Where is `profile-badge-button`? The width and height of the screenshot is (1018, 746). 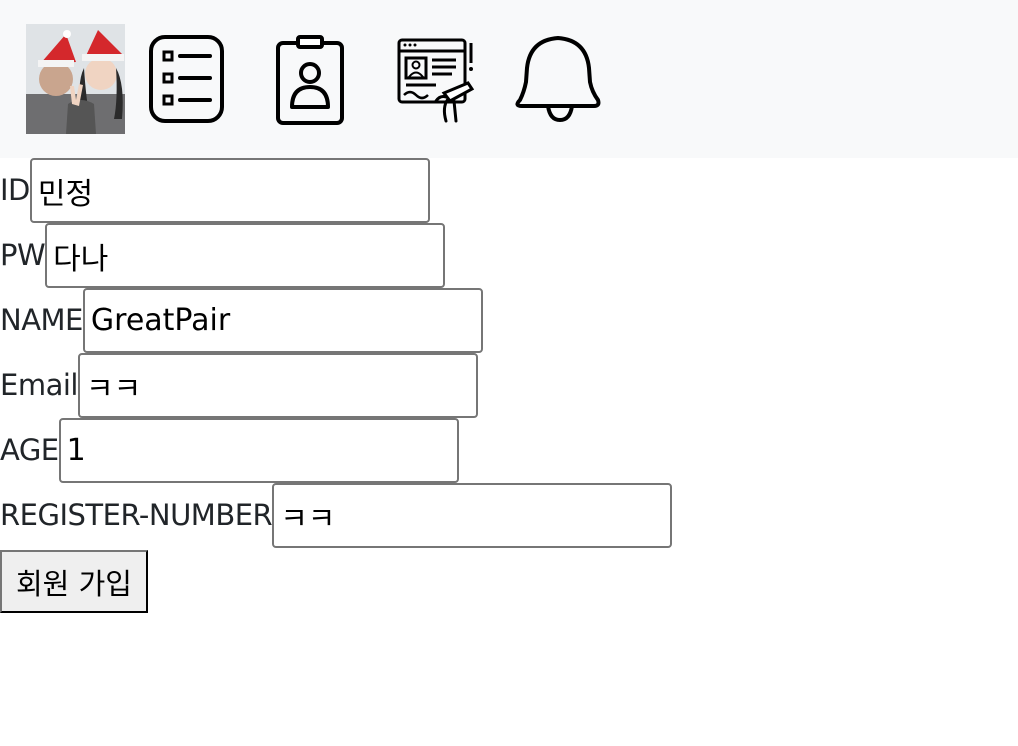
profile-badge-button is located at coordinates (310, 83).